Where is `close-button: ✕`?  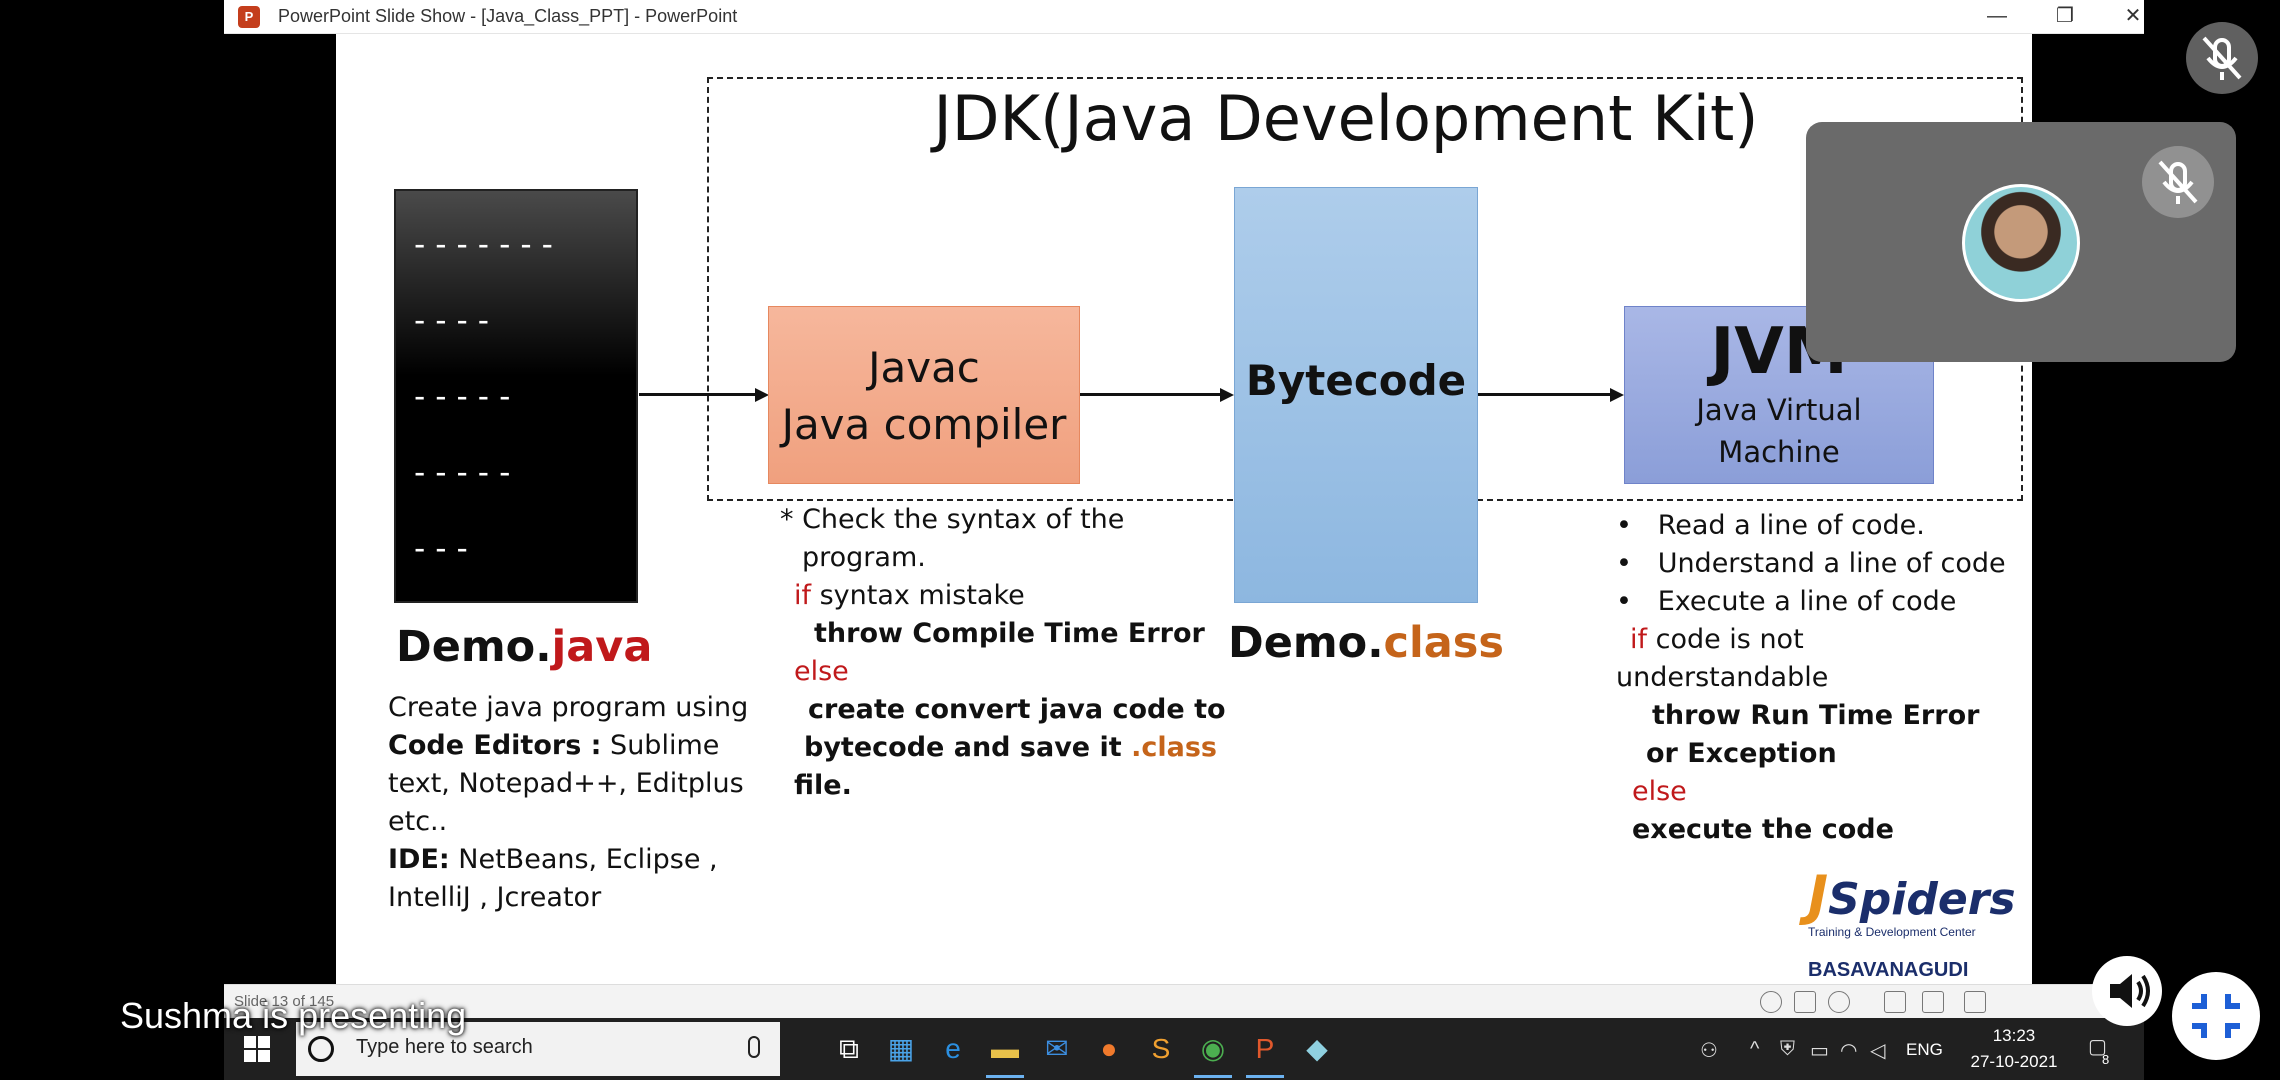
close-button: ✕ is located at coordinates (2133, 17).